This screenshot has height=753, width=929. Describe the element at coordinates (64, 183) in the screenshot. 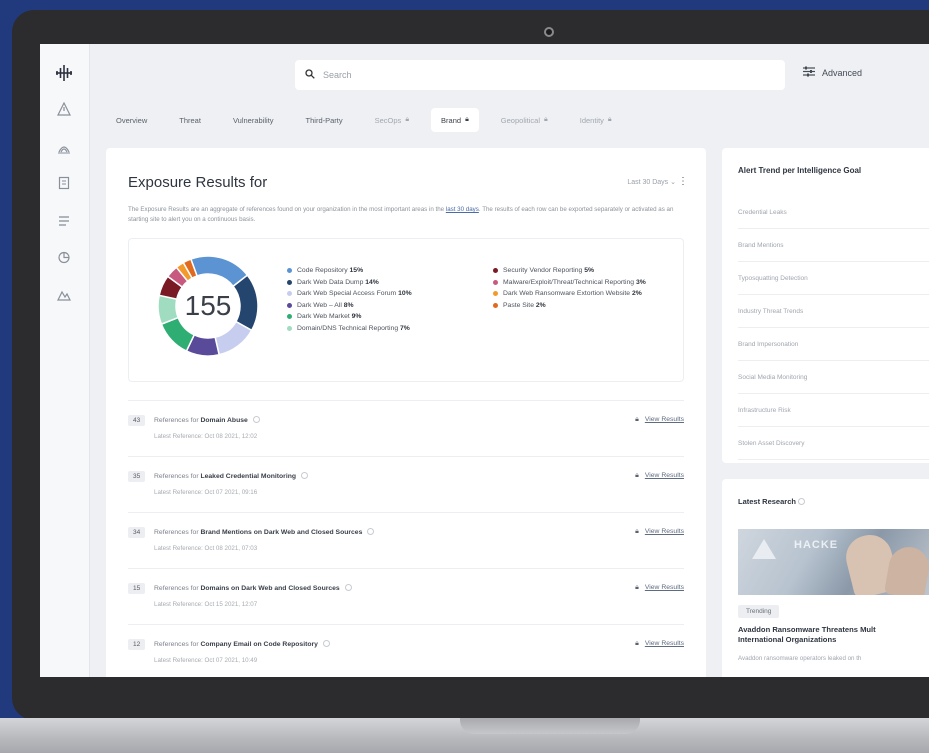

I see `report-icon` at that location.